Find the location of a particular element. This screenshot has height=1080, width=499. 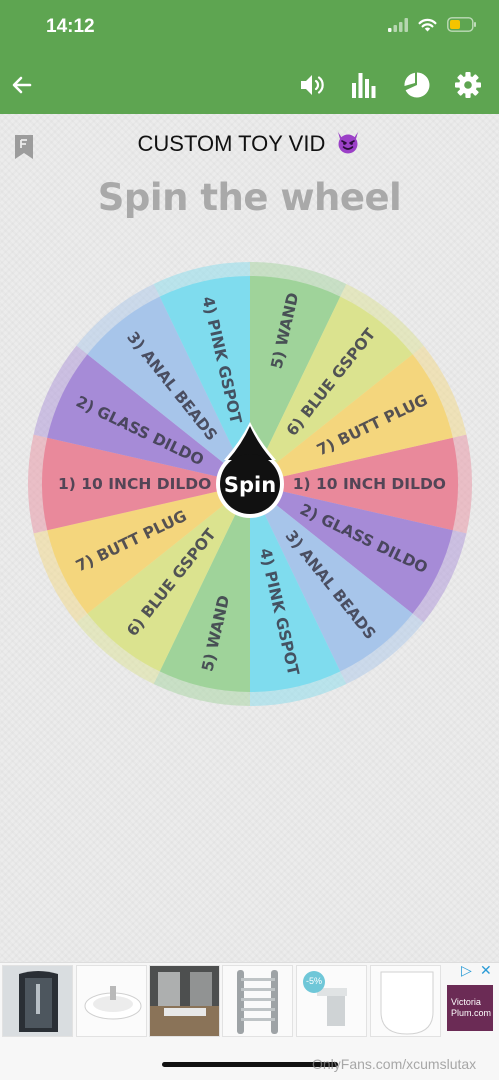

ad-discount-badge: -5% is located at coordinates (314, 981).